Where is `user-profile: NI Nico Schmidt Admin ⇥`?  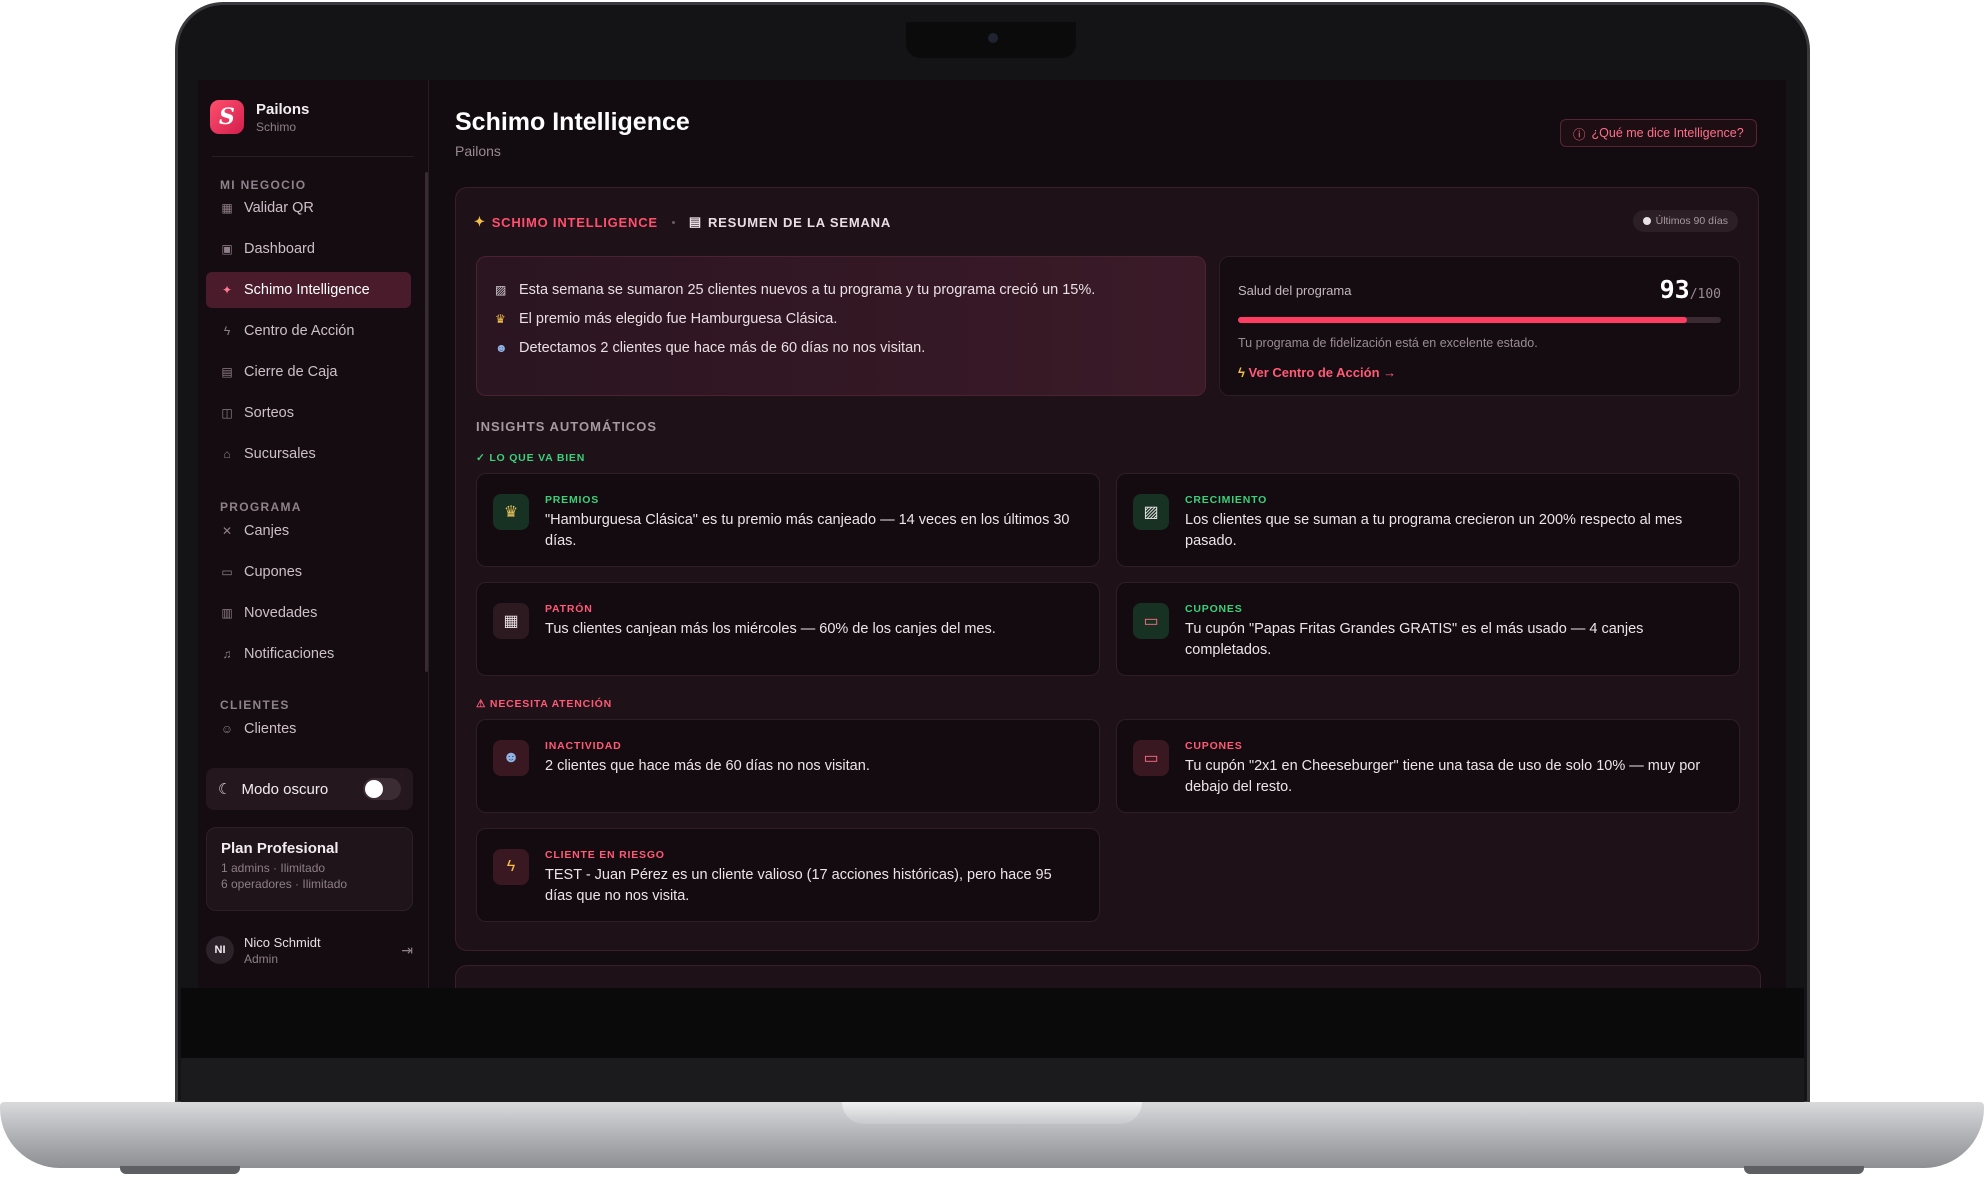 user-profile: NI Nico Schmidt Admin ⇥ is located at coordinates (309, 950).